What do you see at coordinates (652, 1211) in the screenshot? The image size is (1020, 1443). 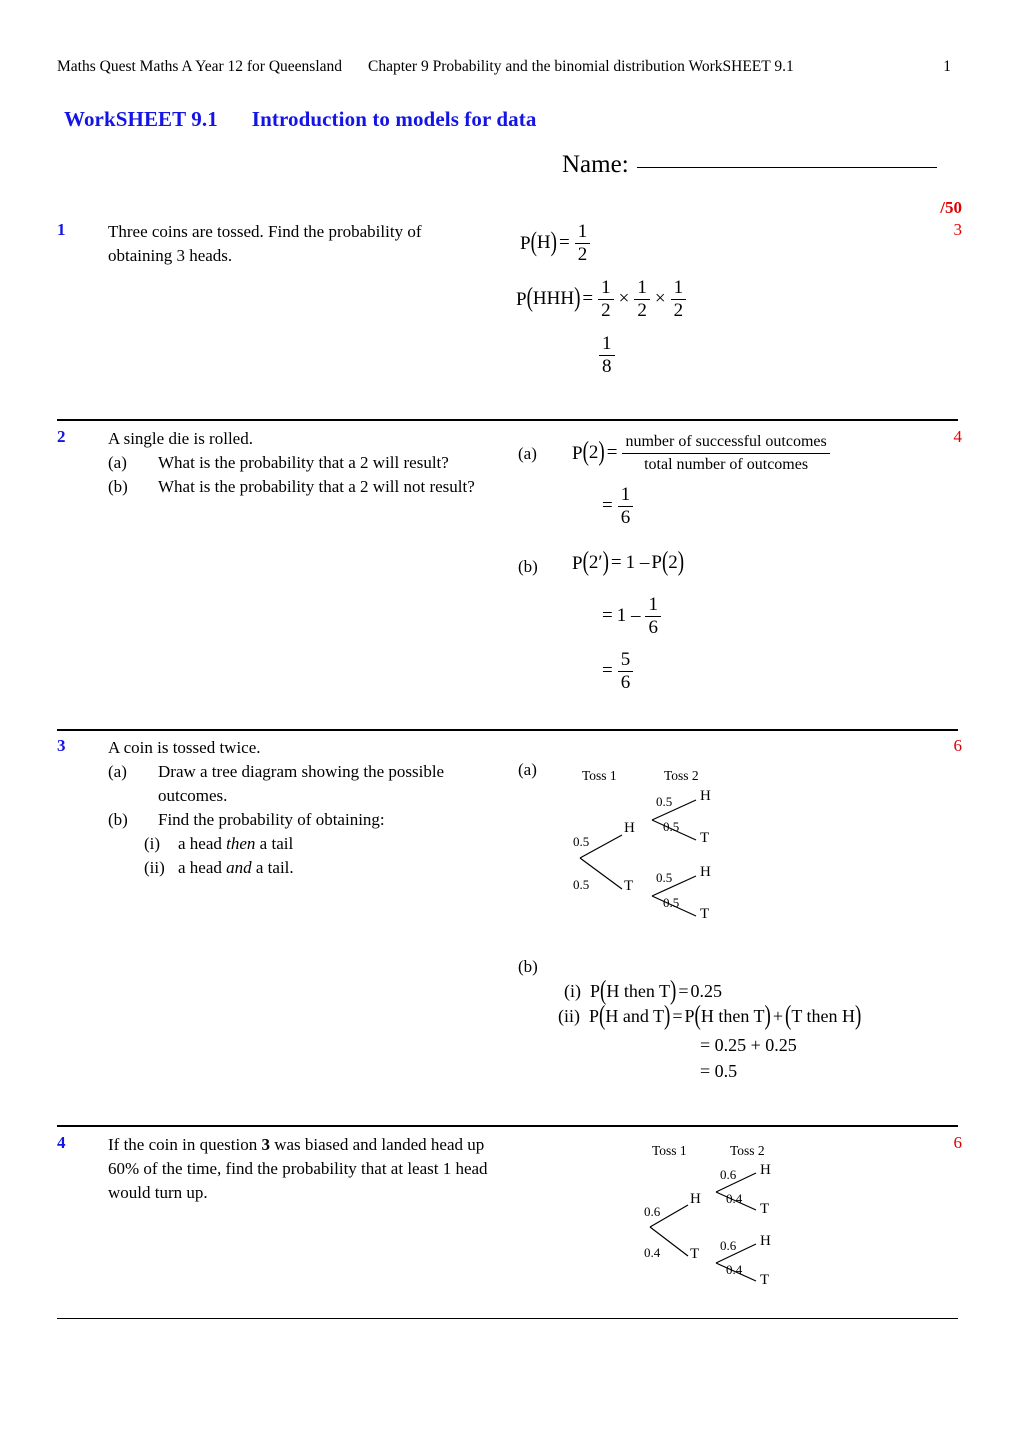 I see `tree-prob-h1-q4: 0.6` at bounding box center [652, 1211].